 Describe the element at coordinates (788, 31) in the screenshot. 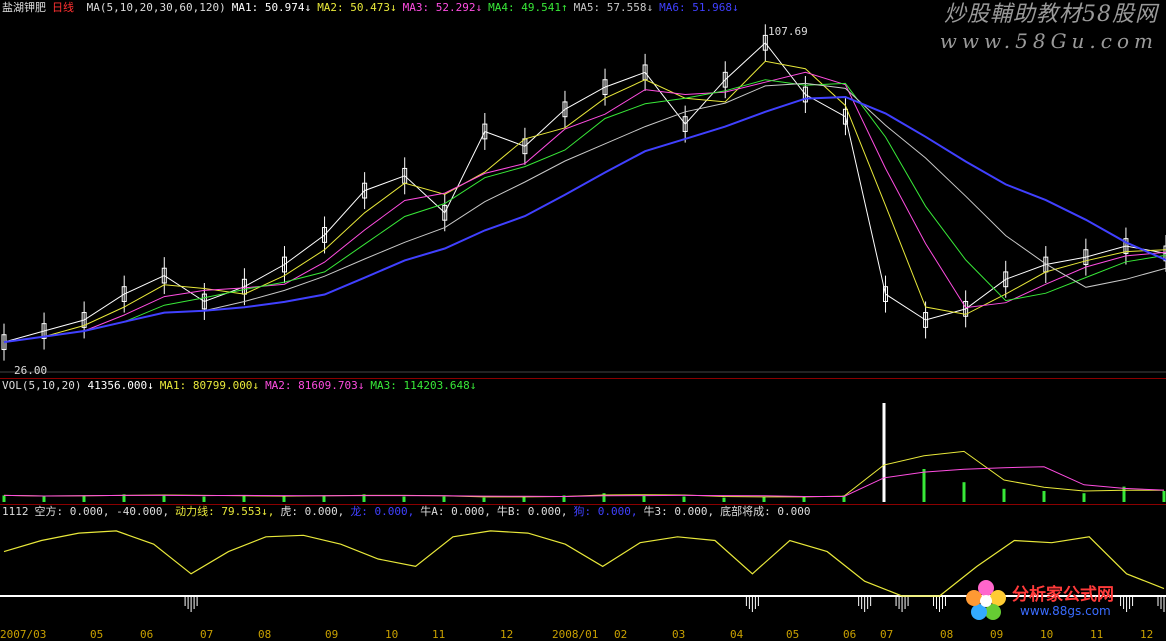

I see `price-high-label: 107.69` at that location.